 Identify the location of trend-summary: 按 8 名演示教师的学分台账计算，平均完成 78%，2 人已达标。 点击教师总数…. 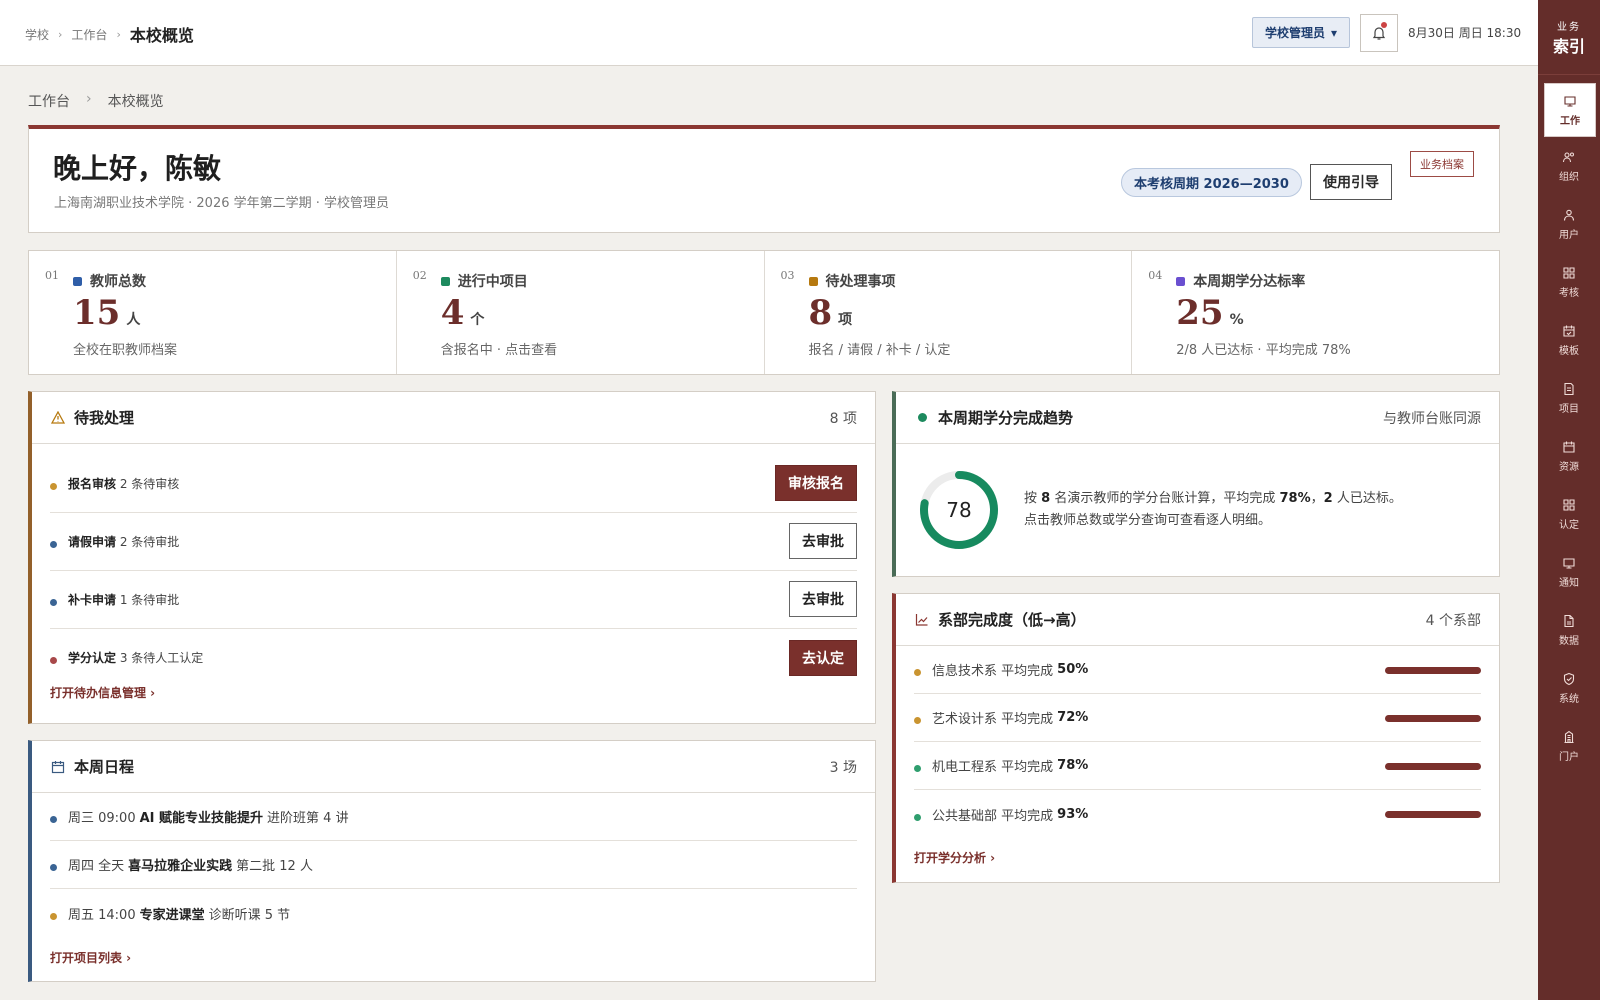
(1213, 509).